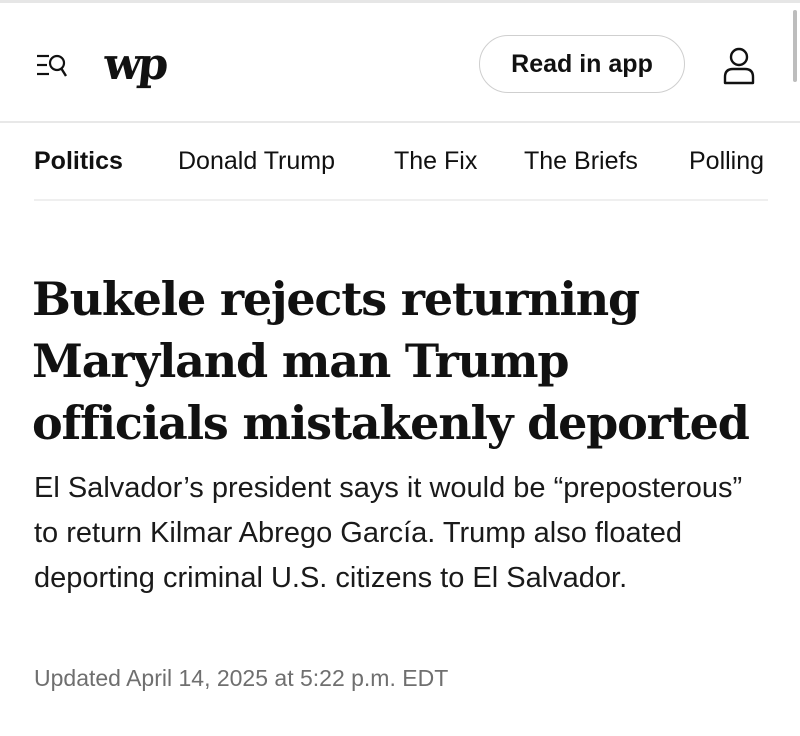 The width and height of the screenshot is (800, 736). What do you see at coordinates (241, 678) in the screenshot?
I see `article-timestamp: Updated April 14, 2025 at 5:22 p.m. EDT` at bounding box center [241, 678].